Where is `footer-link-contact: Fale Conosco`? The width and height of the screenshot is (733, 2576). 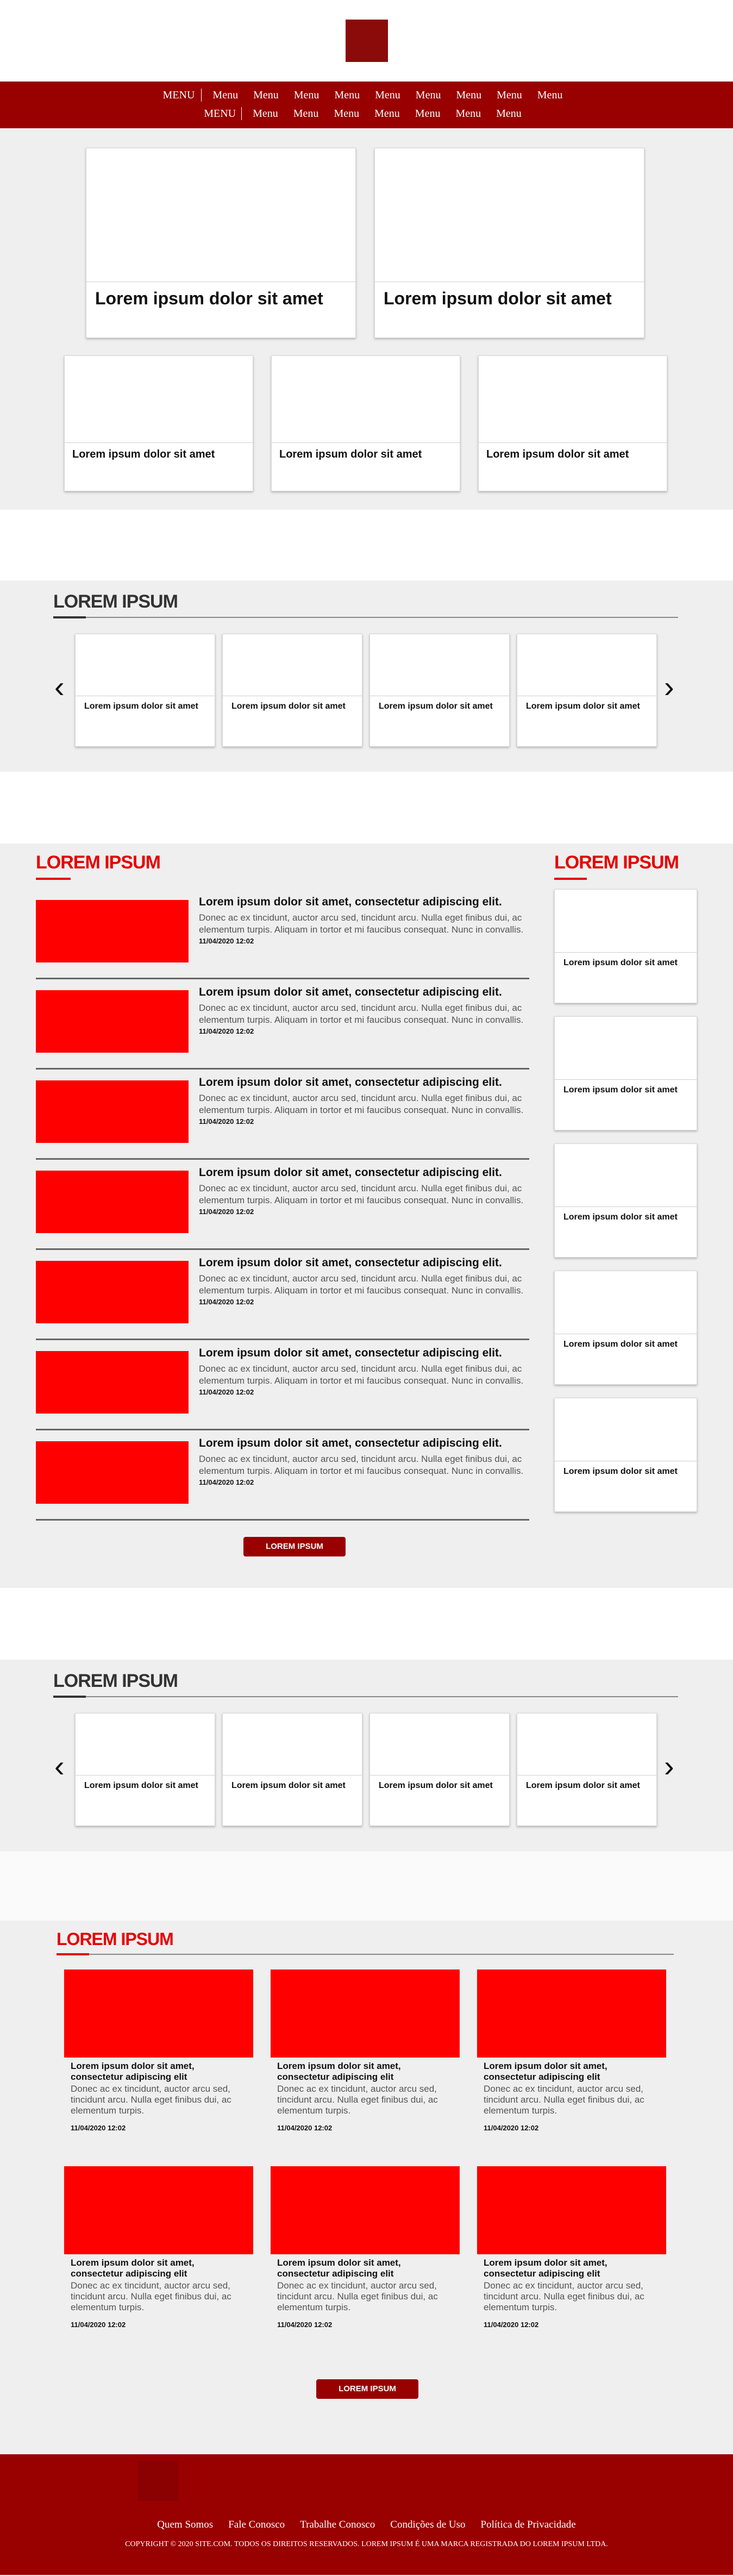
footer-link-contact: Fale Conosco is located at coordinates (256, 2525).